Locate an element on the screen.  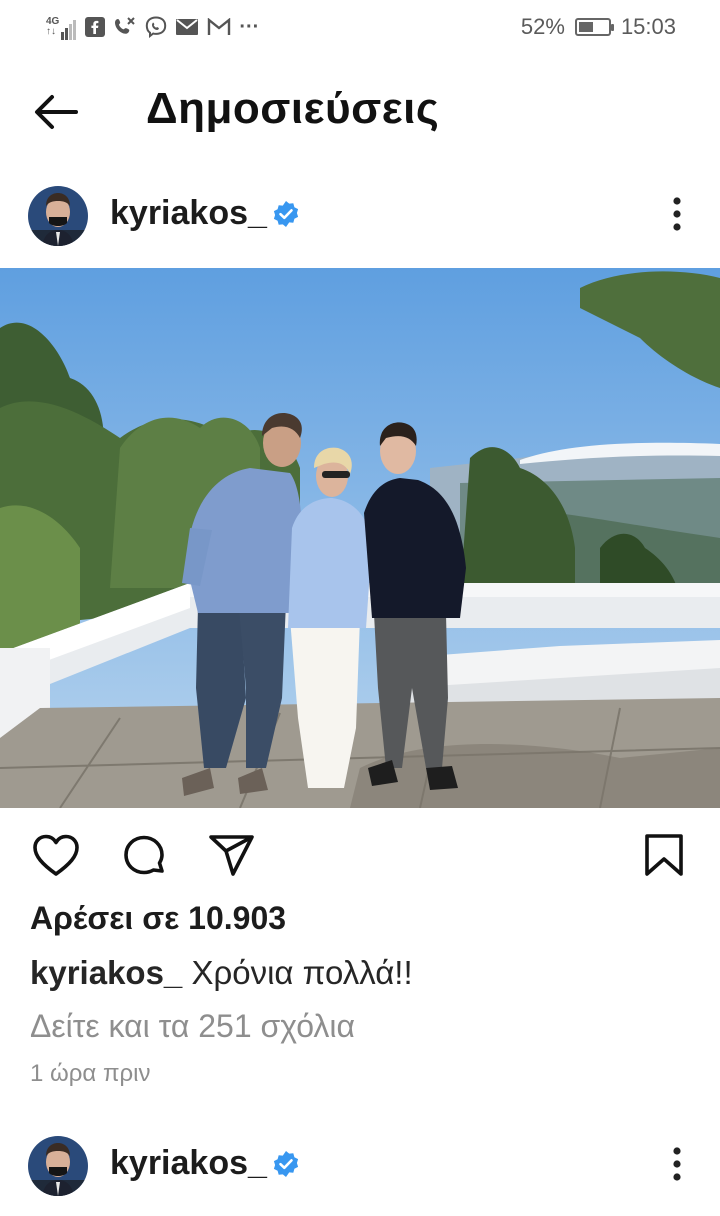
view-comments-link: Δείτε και τα 251 σχόλια is located at coordinates (192, 1026).